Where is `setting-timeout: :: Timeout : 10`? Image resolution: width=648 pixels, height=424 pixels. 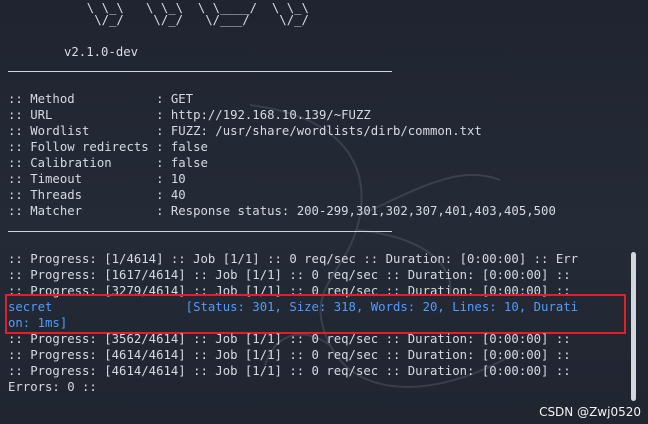 setting-timeout: :: Timeout : 10 is located at coordinates (97, 179).